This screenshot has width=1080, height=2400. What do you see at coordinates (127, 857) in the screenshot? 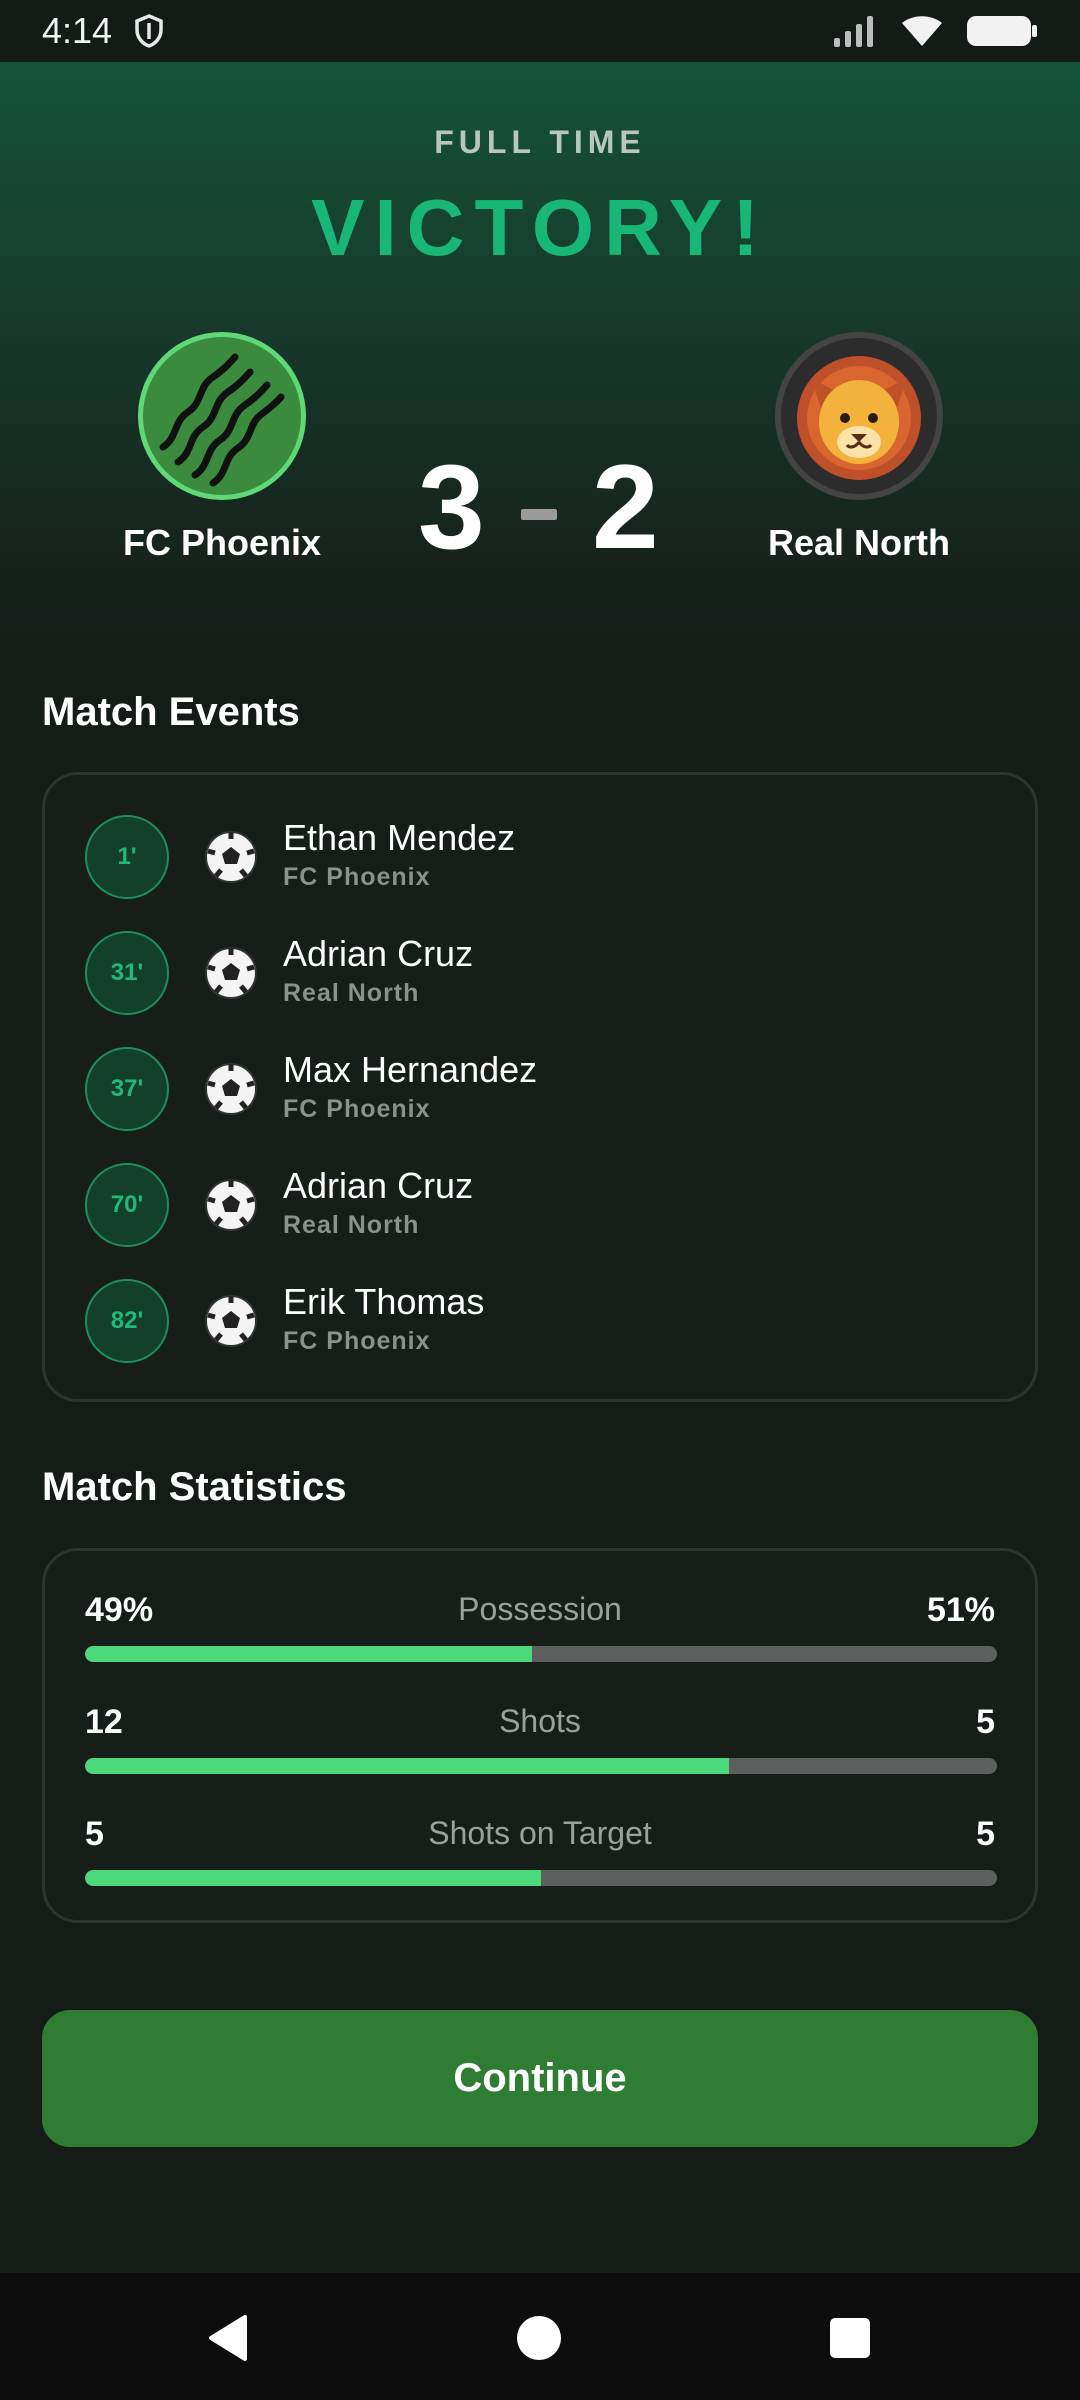
I see `event-minute: 1'` at bounding box center [127, 857].